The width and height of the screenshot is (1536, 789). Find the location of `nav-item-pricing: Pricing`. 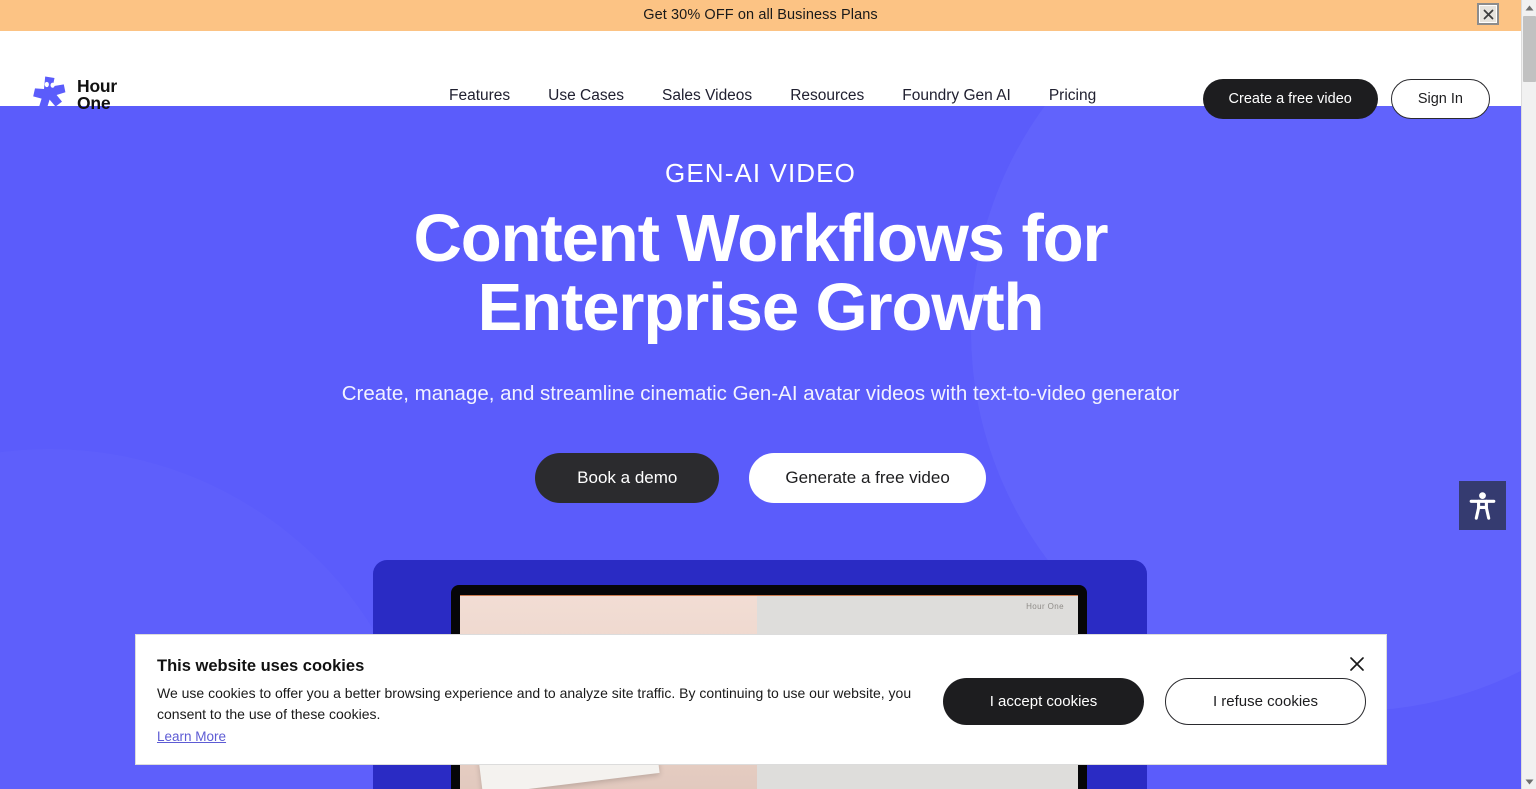

nav-item-pricing: Pricing is located at coordinates (1072, 96).